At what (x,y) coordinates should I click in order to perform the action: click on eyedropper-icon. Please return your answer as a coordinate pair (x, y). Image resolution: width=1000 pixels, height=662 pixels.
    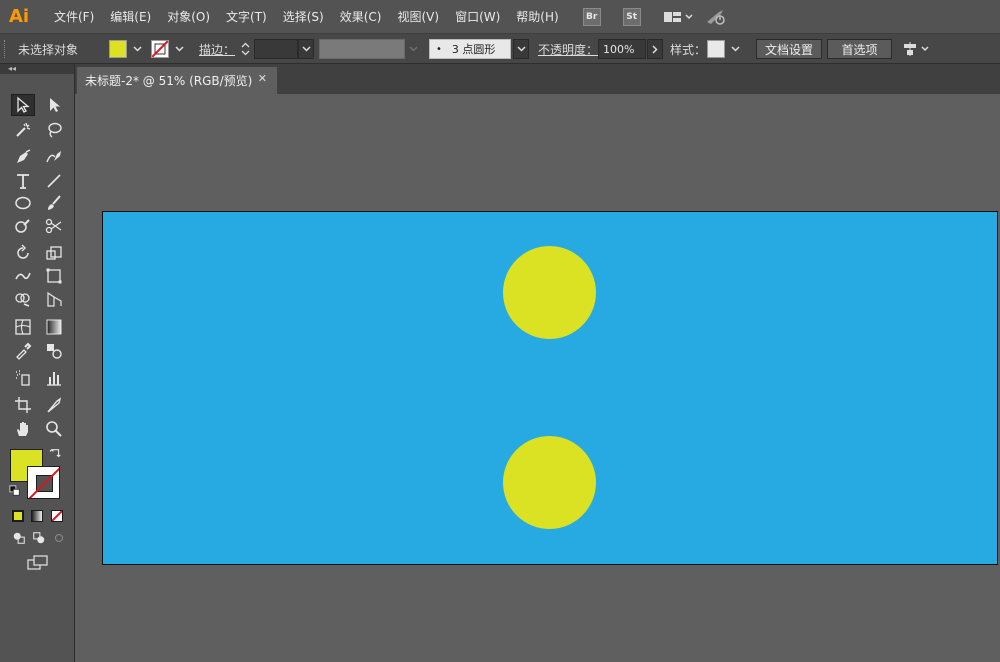
    Looking at the image, I should click on (24, 351).